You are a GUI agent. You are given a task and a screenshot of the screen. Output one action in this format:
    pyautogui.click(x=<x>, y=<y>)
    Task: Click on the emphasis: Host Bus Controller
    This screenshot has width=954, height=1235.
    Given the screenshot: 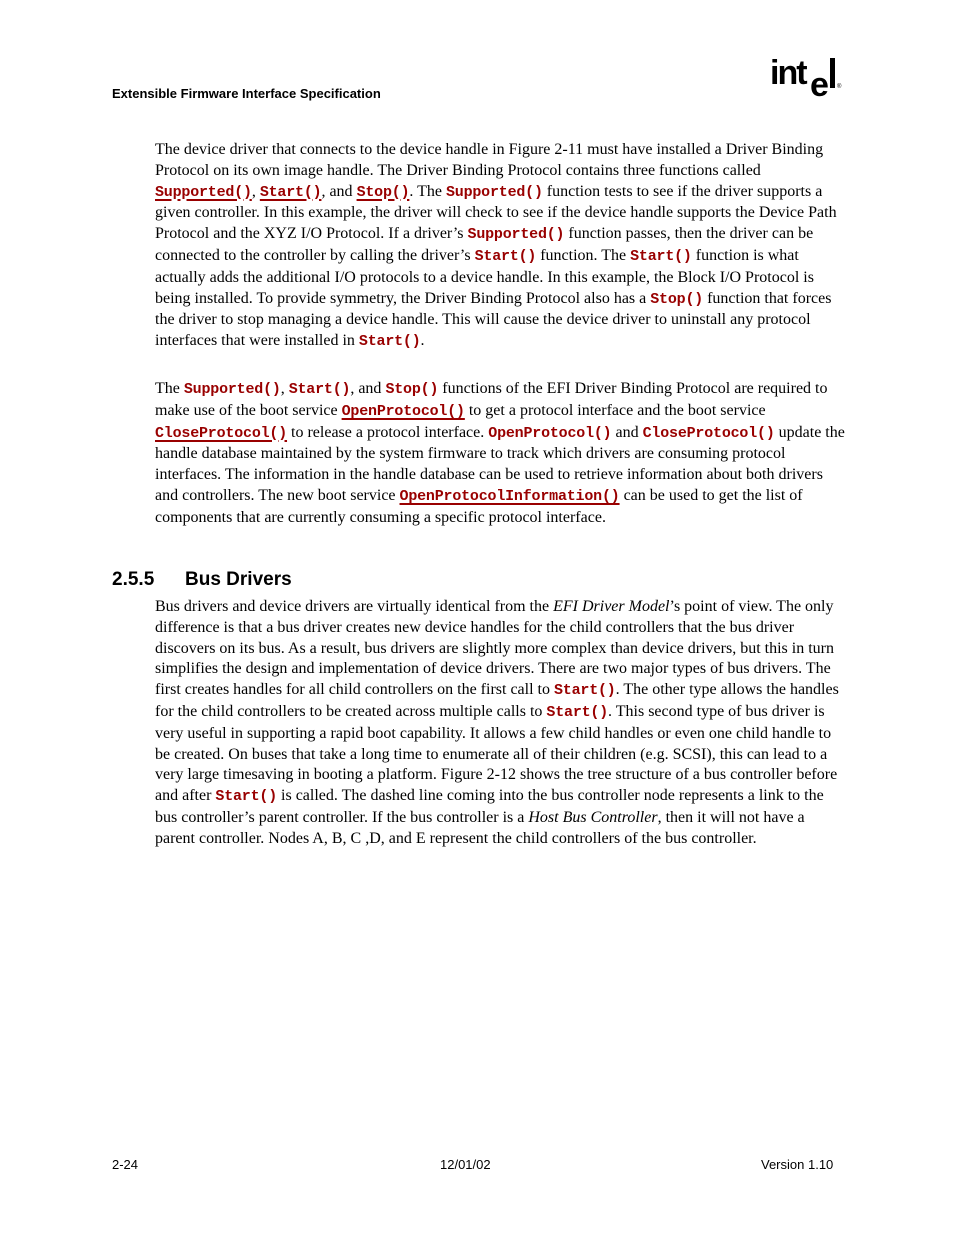 What is the action you would take?
    pyautogui.click(x=593, y=817)
    